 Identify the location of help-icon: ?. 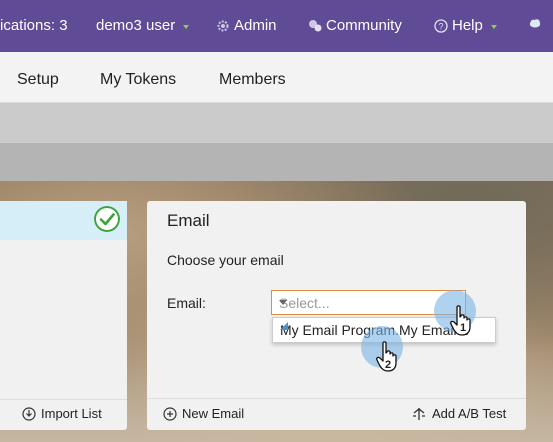
(441, 25).